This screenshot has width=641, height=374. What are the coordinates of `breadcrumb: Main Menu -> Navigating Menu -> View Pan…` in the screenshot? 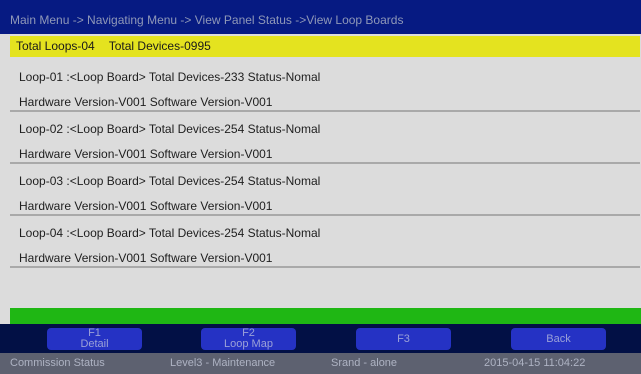 It's located at (320, 17).